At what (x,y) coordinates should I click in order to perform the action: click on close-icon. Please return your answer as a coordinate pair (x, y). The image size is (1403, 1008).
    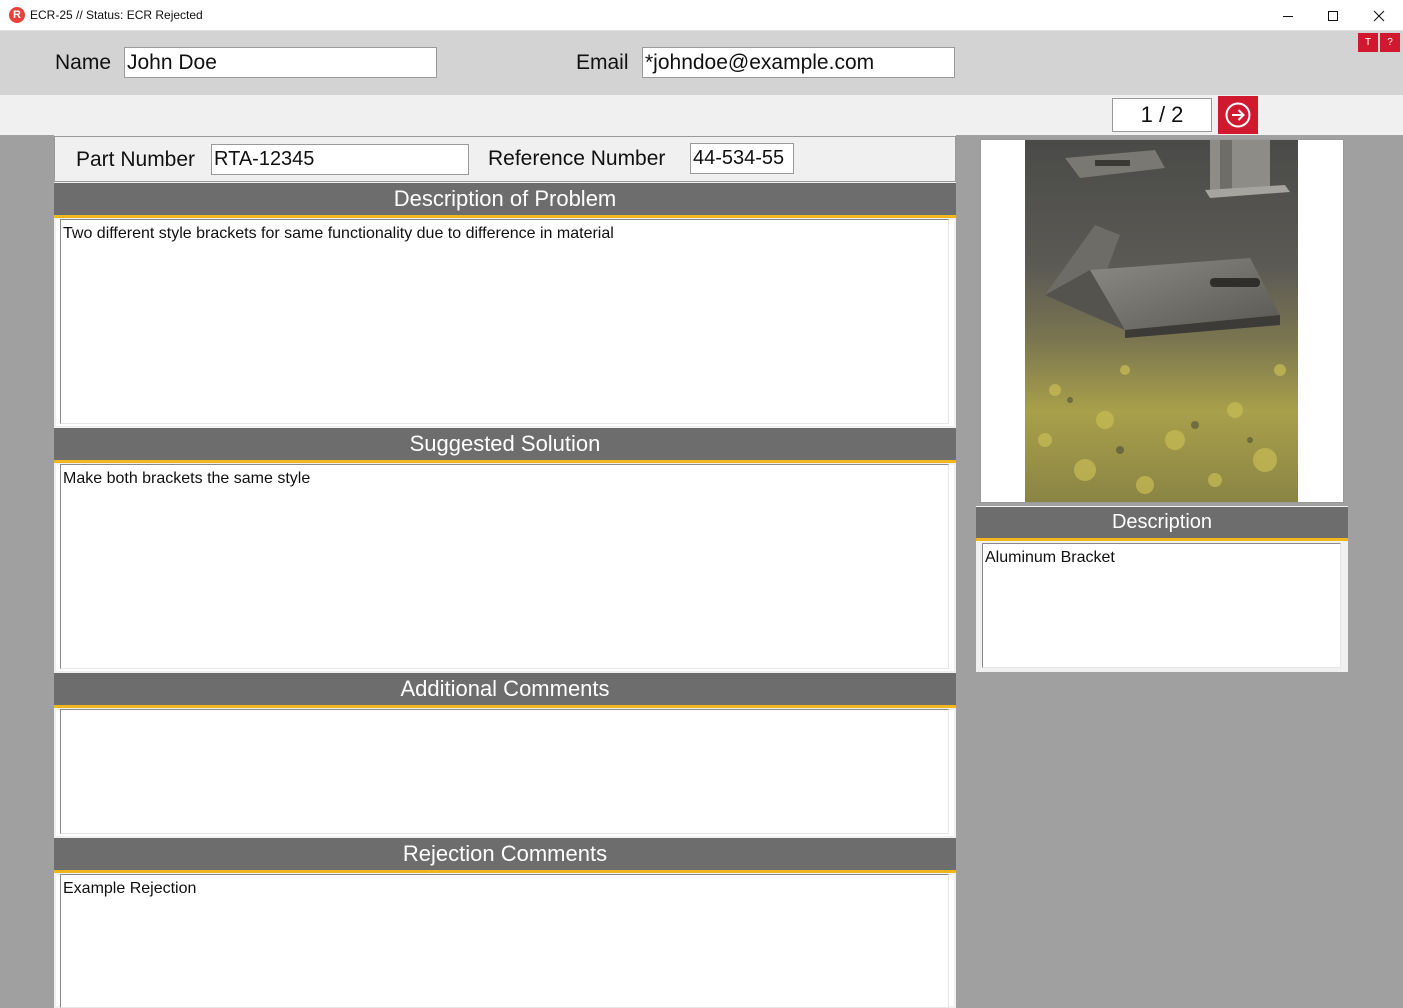
    Looking at the image, I should click on (1379, 15).